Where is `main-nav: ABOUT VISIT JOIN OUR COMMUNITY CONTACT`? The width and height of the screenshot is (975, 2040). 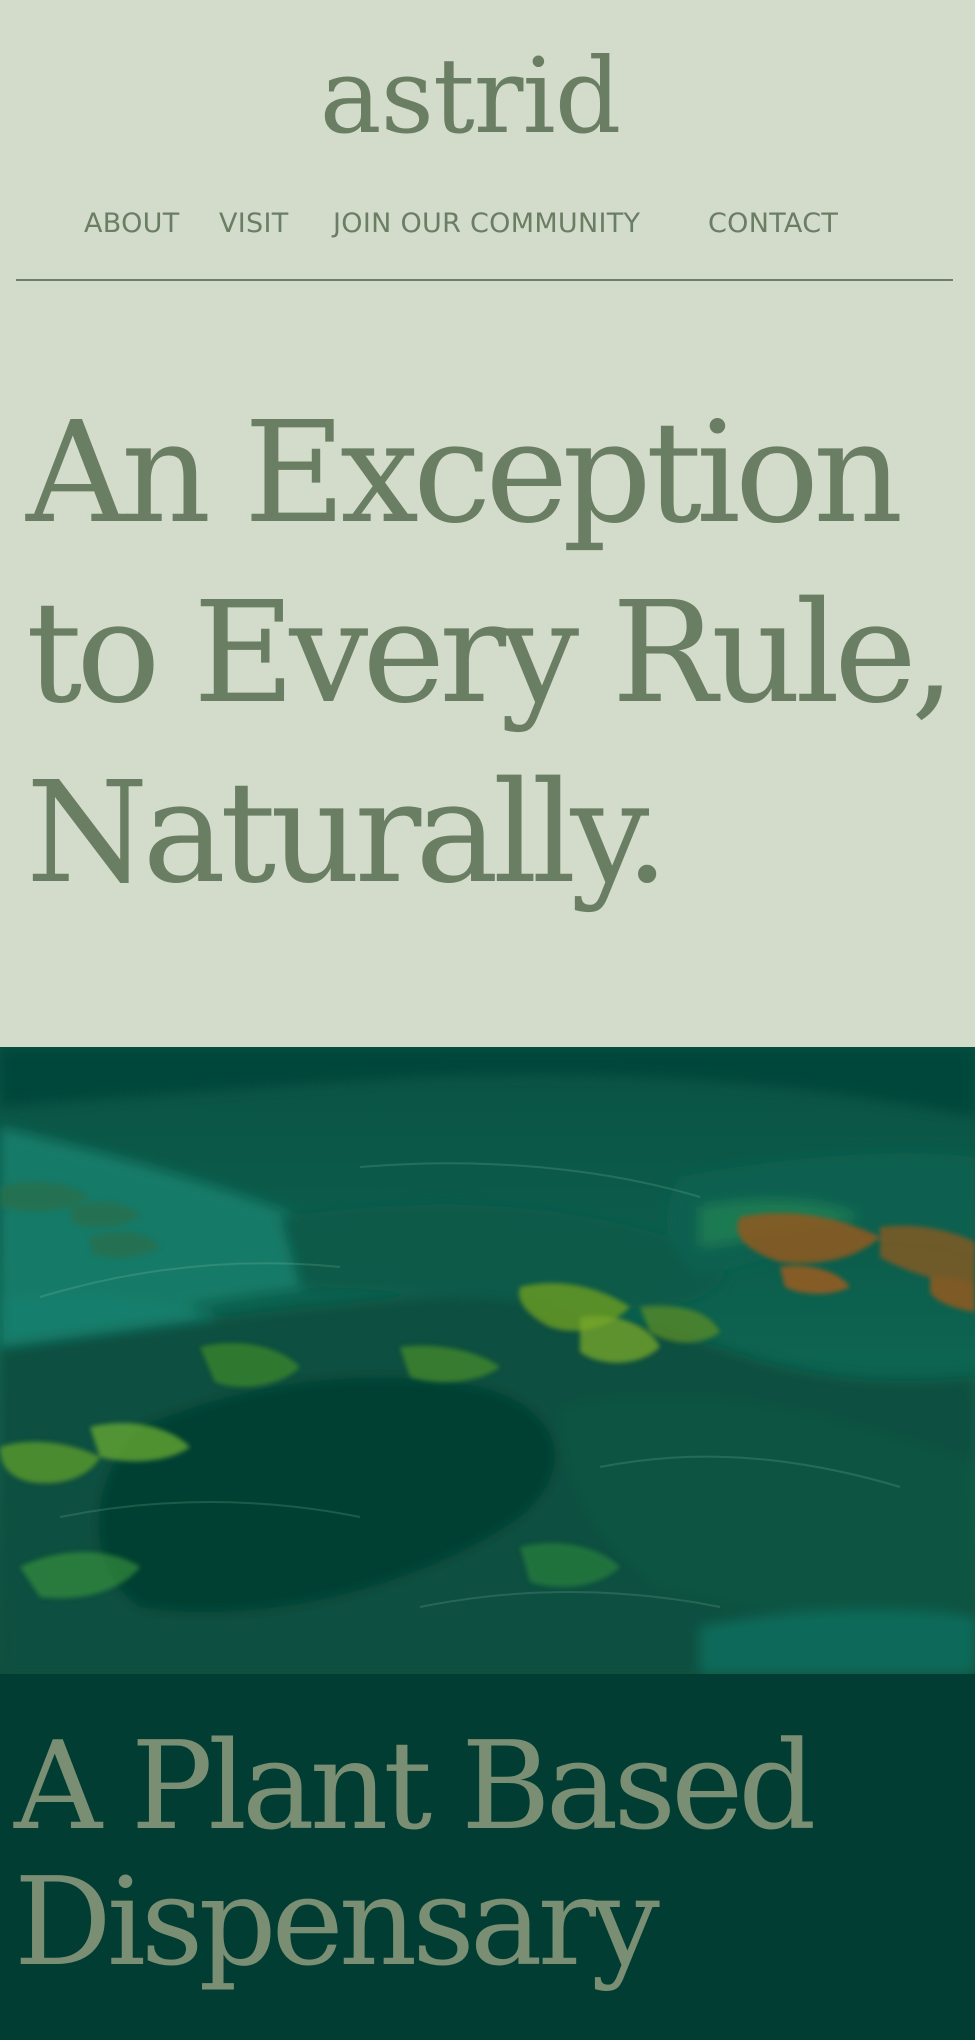 main-nav: ABOUT VISIT JOIN OUR COMMUNITY CONTACT is located at coordinates (487, 224).